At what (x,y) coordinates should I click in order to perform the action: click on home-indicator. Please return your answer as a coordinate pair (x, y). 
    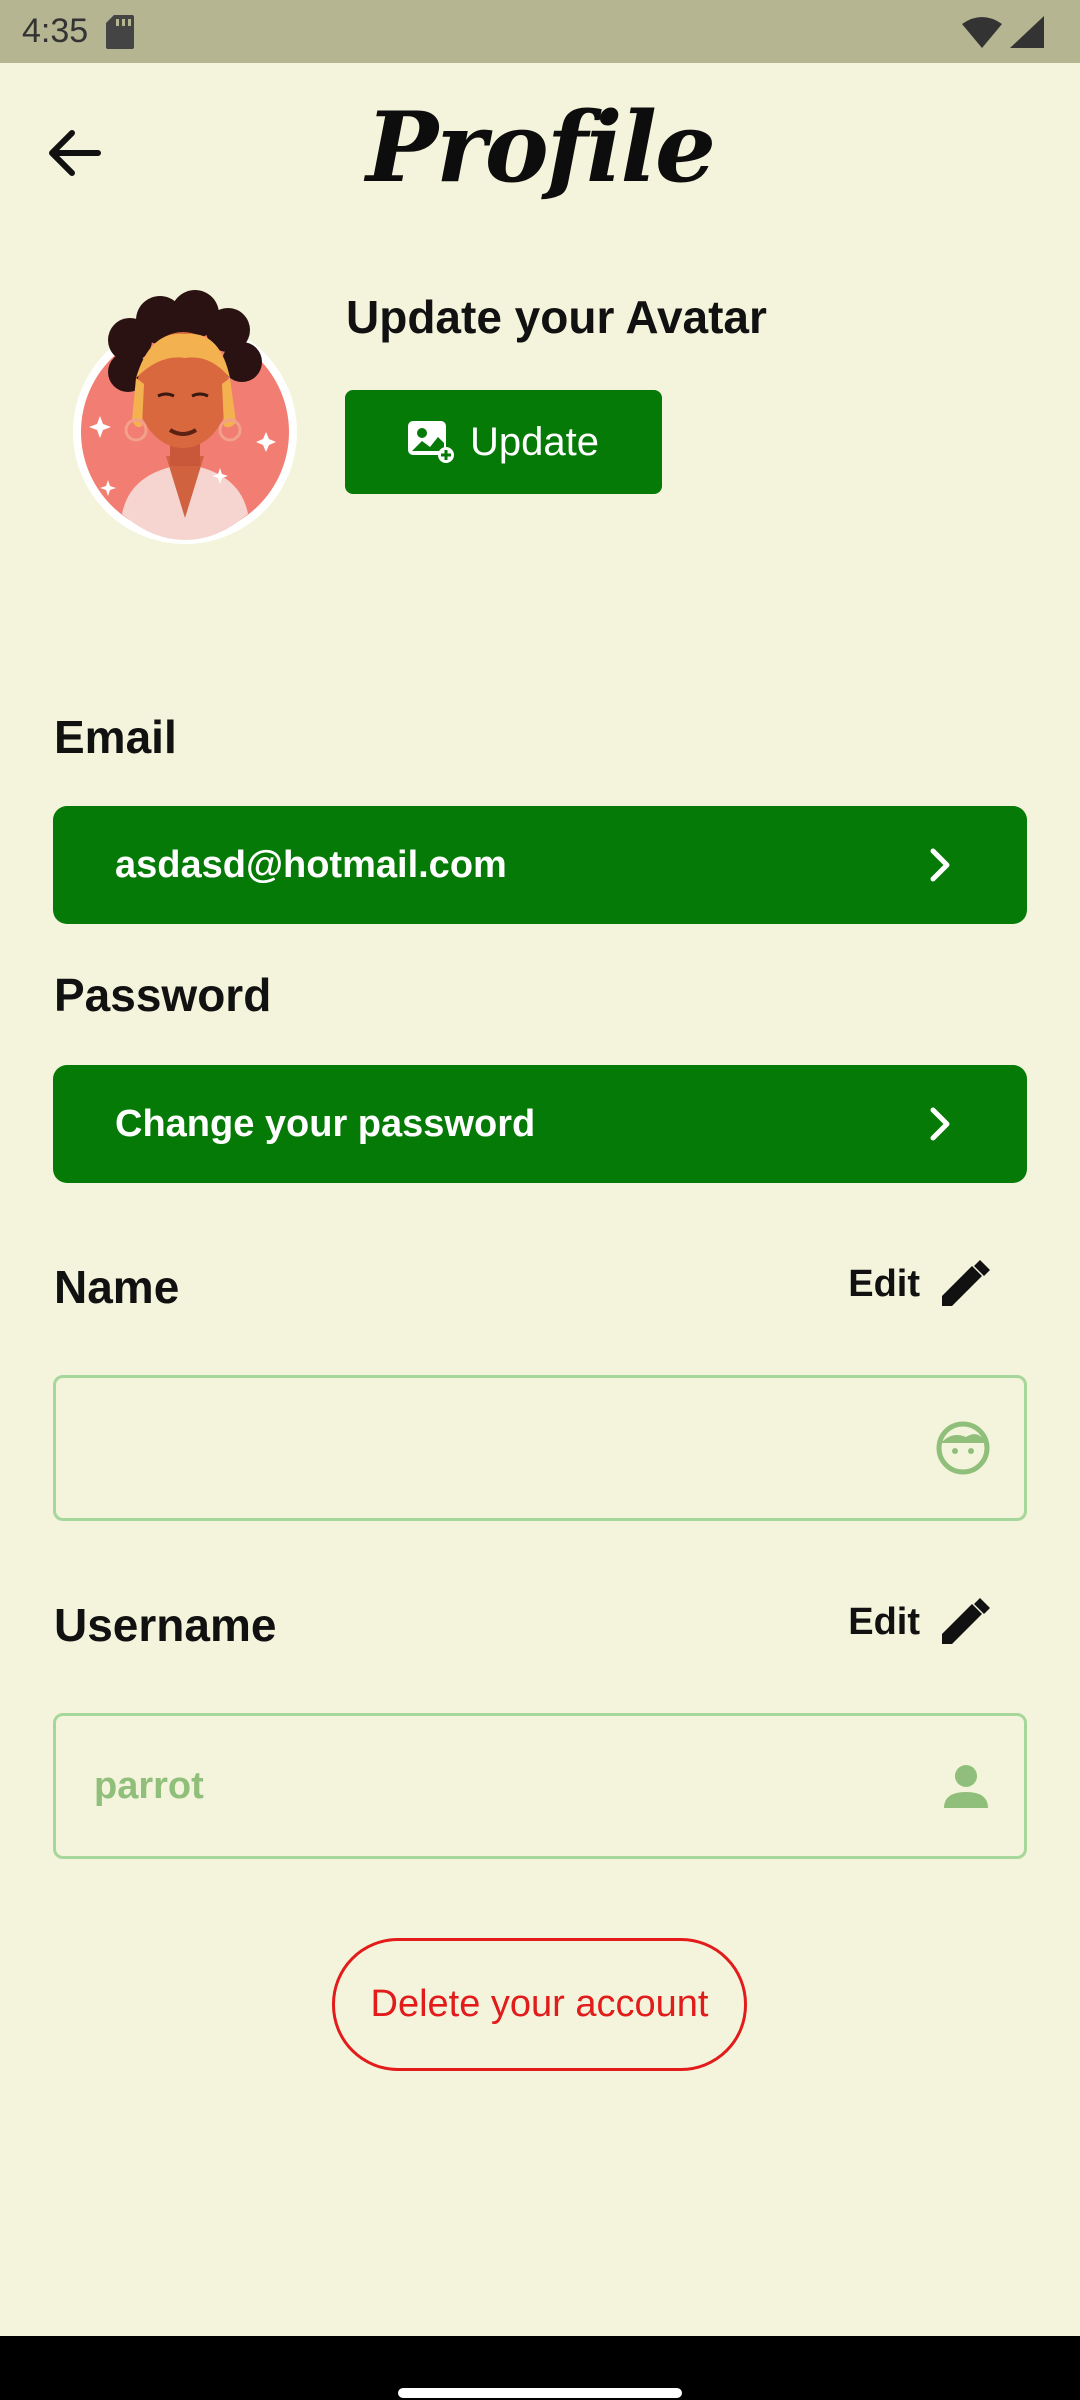
    Looking at the image, I should click on (540, 2393).